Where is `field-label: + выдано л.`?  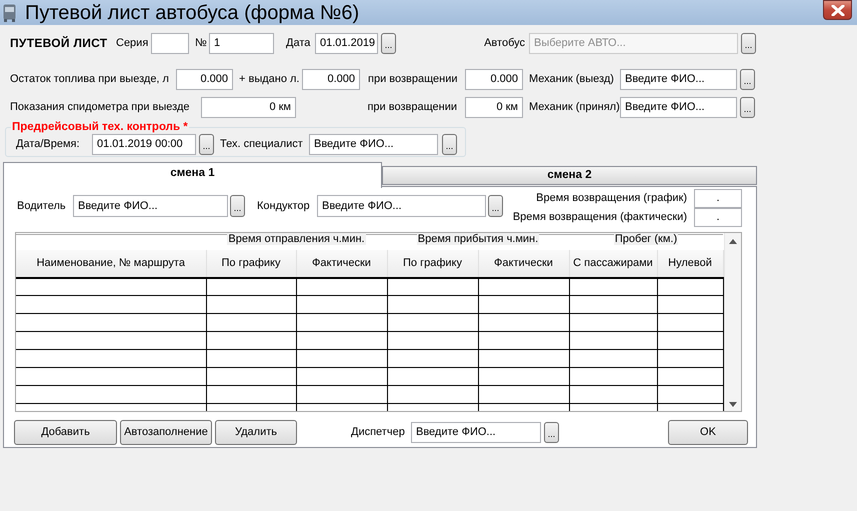 field-label: + выдано л. is located at coordinates (269, 79).